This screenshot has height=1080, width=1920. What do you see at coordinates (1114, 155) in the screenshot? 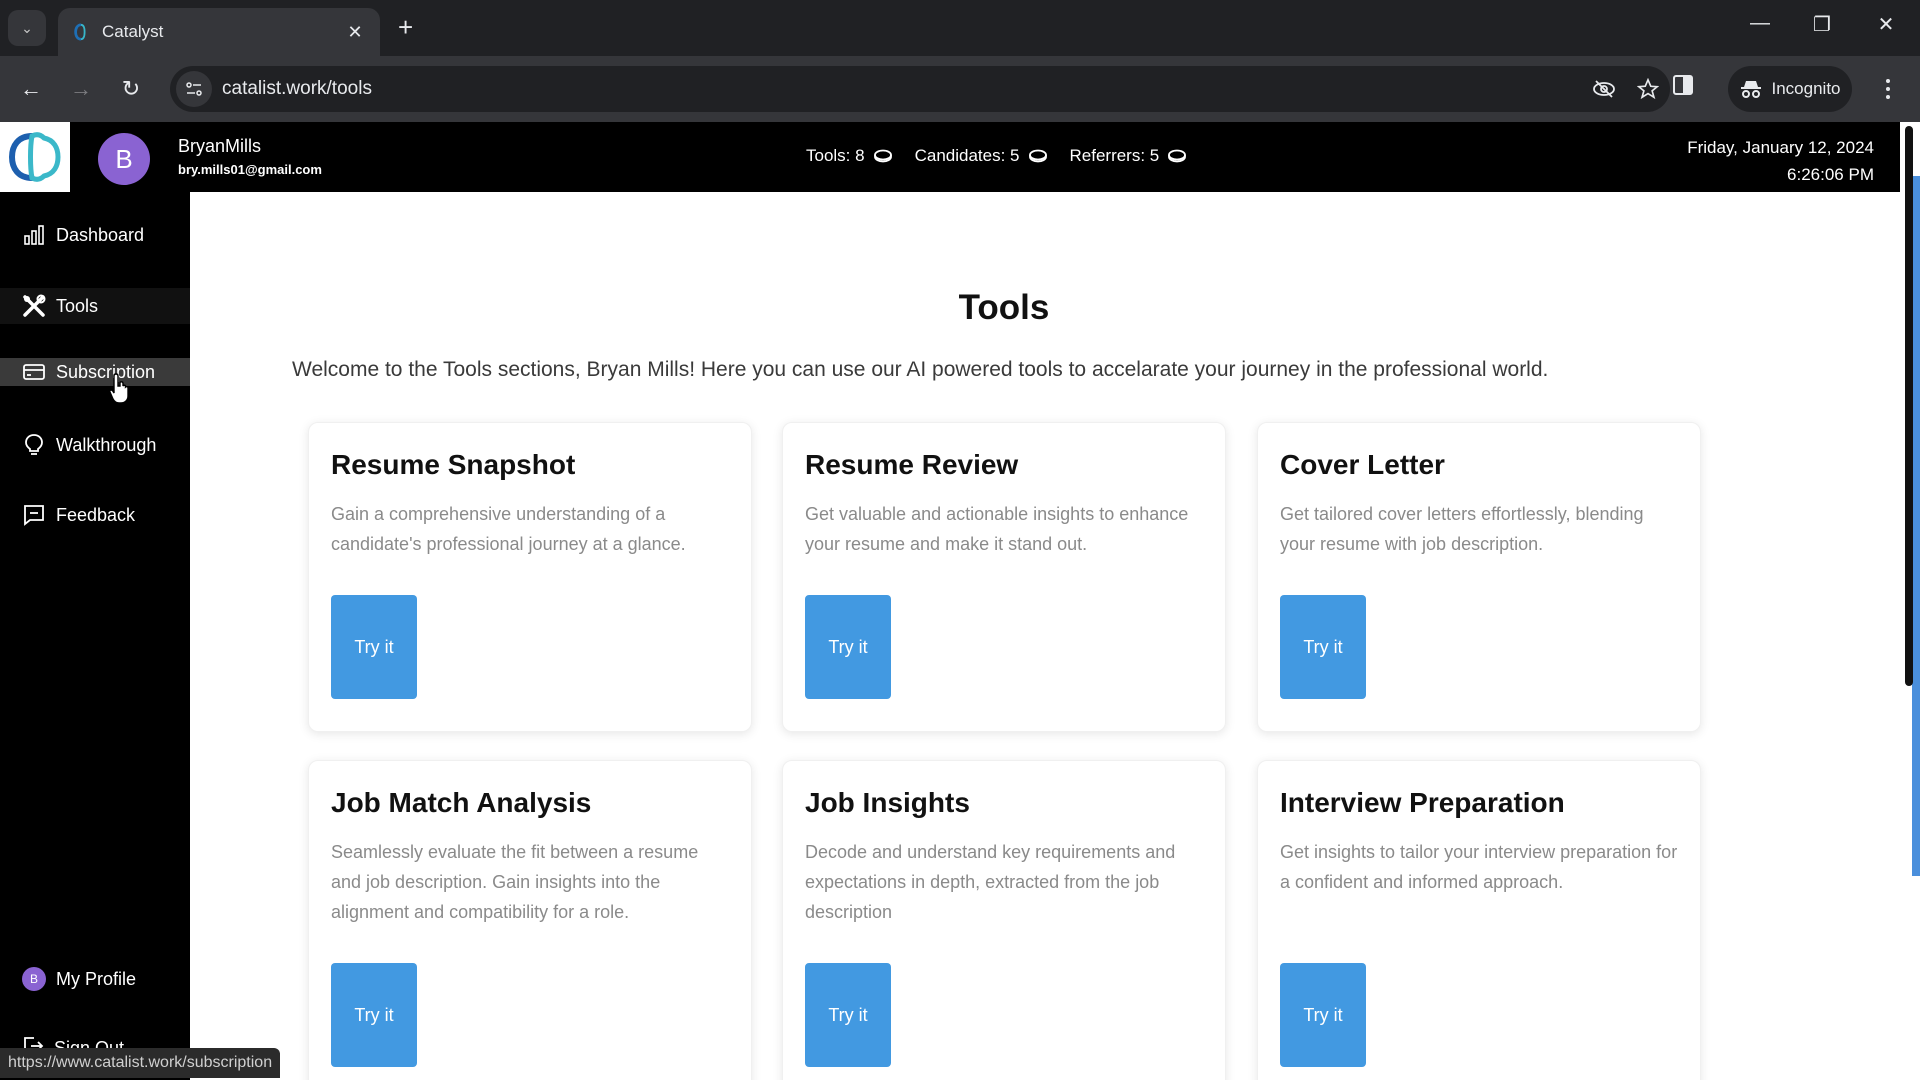
I see `stat-label: Referrers: 5` at bounding box center [1114, 155].